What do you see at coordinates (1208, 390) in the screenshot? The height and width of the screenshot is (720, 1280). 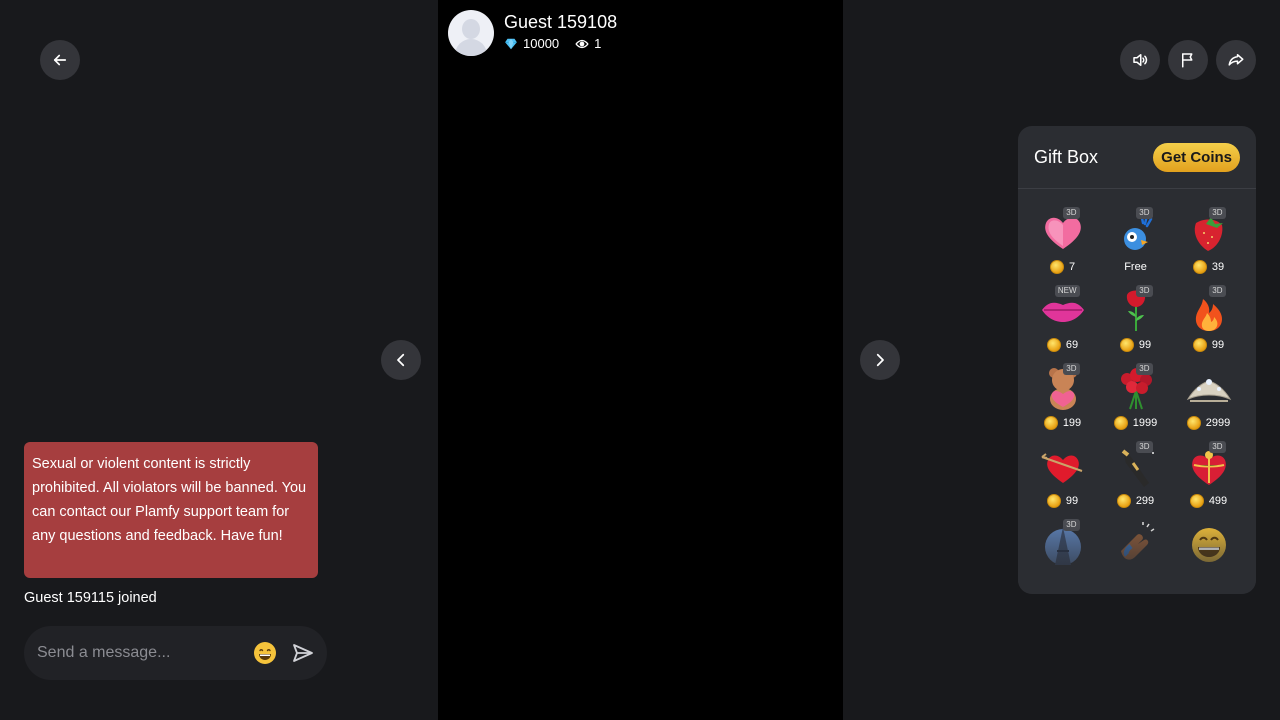 I see `tiara-icon` at bounding box center [1208, 390].